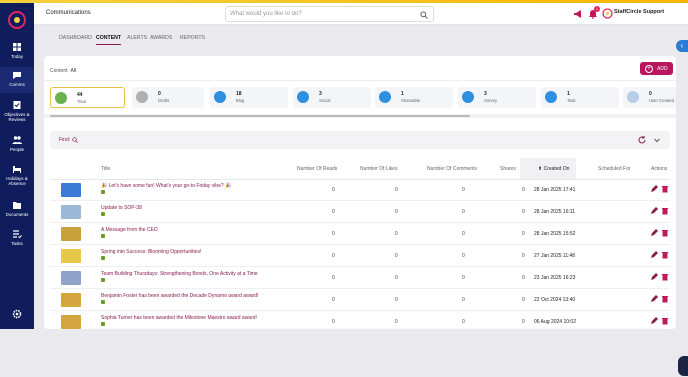 The image size is (688, 377). I want to click on stat-number: 3, so click(485, 94).